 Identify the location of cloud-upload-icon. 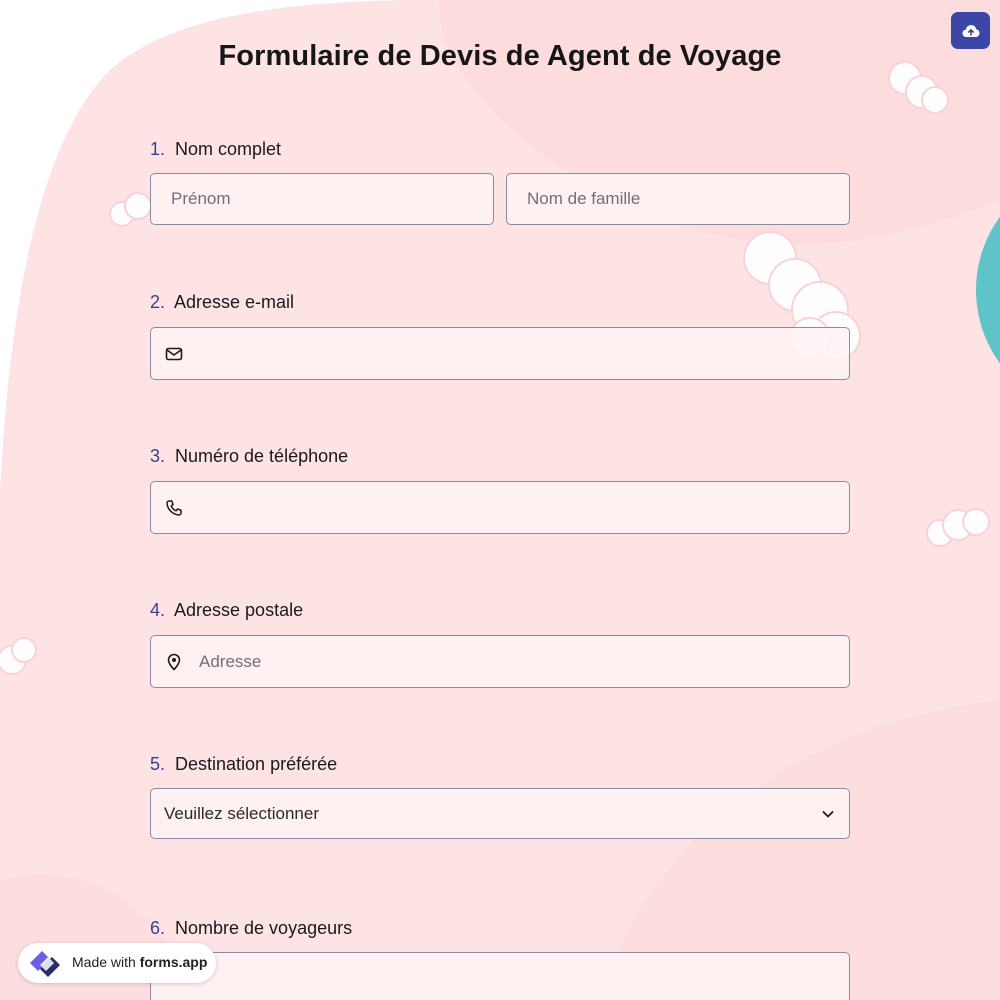
(970, 30).